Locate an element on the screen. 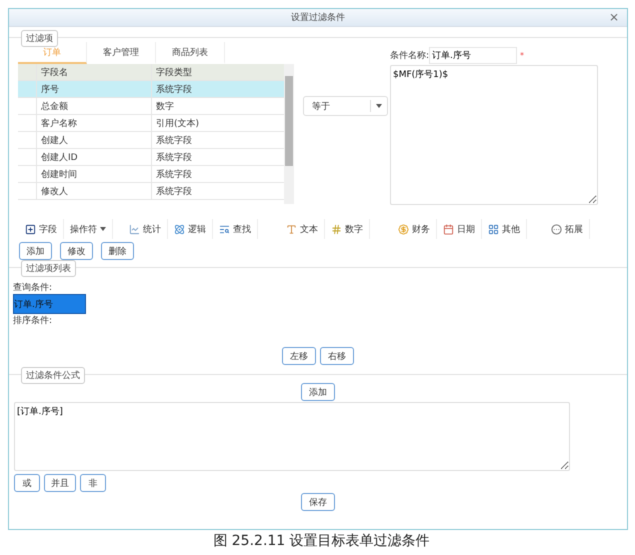 This screenshot has height=555, width=635. table-row: 总金额 数字 is located at coordinates (151, 106).